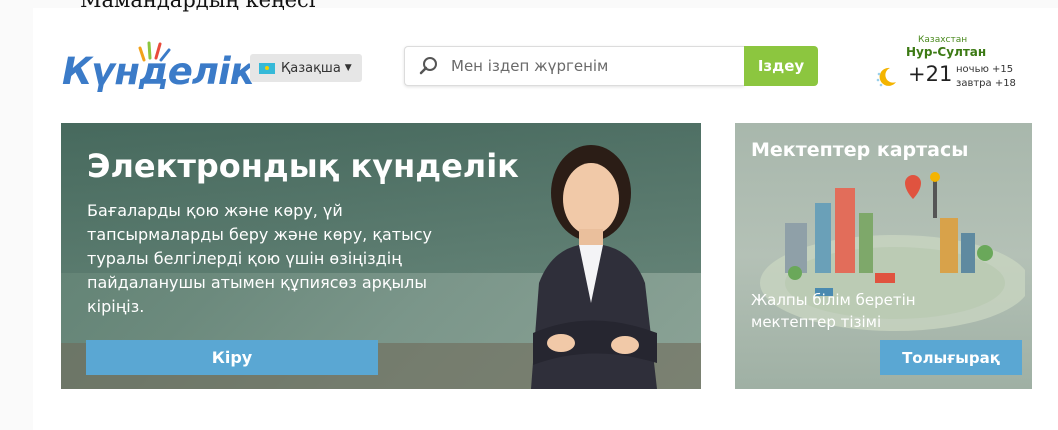  I want to click on search-button: Іздеу, so click(781, 66).